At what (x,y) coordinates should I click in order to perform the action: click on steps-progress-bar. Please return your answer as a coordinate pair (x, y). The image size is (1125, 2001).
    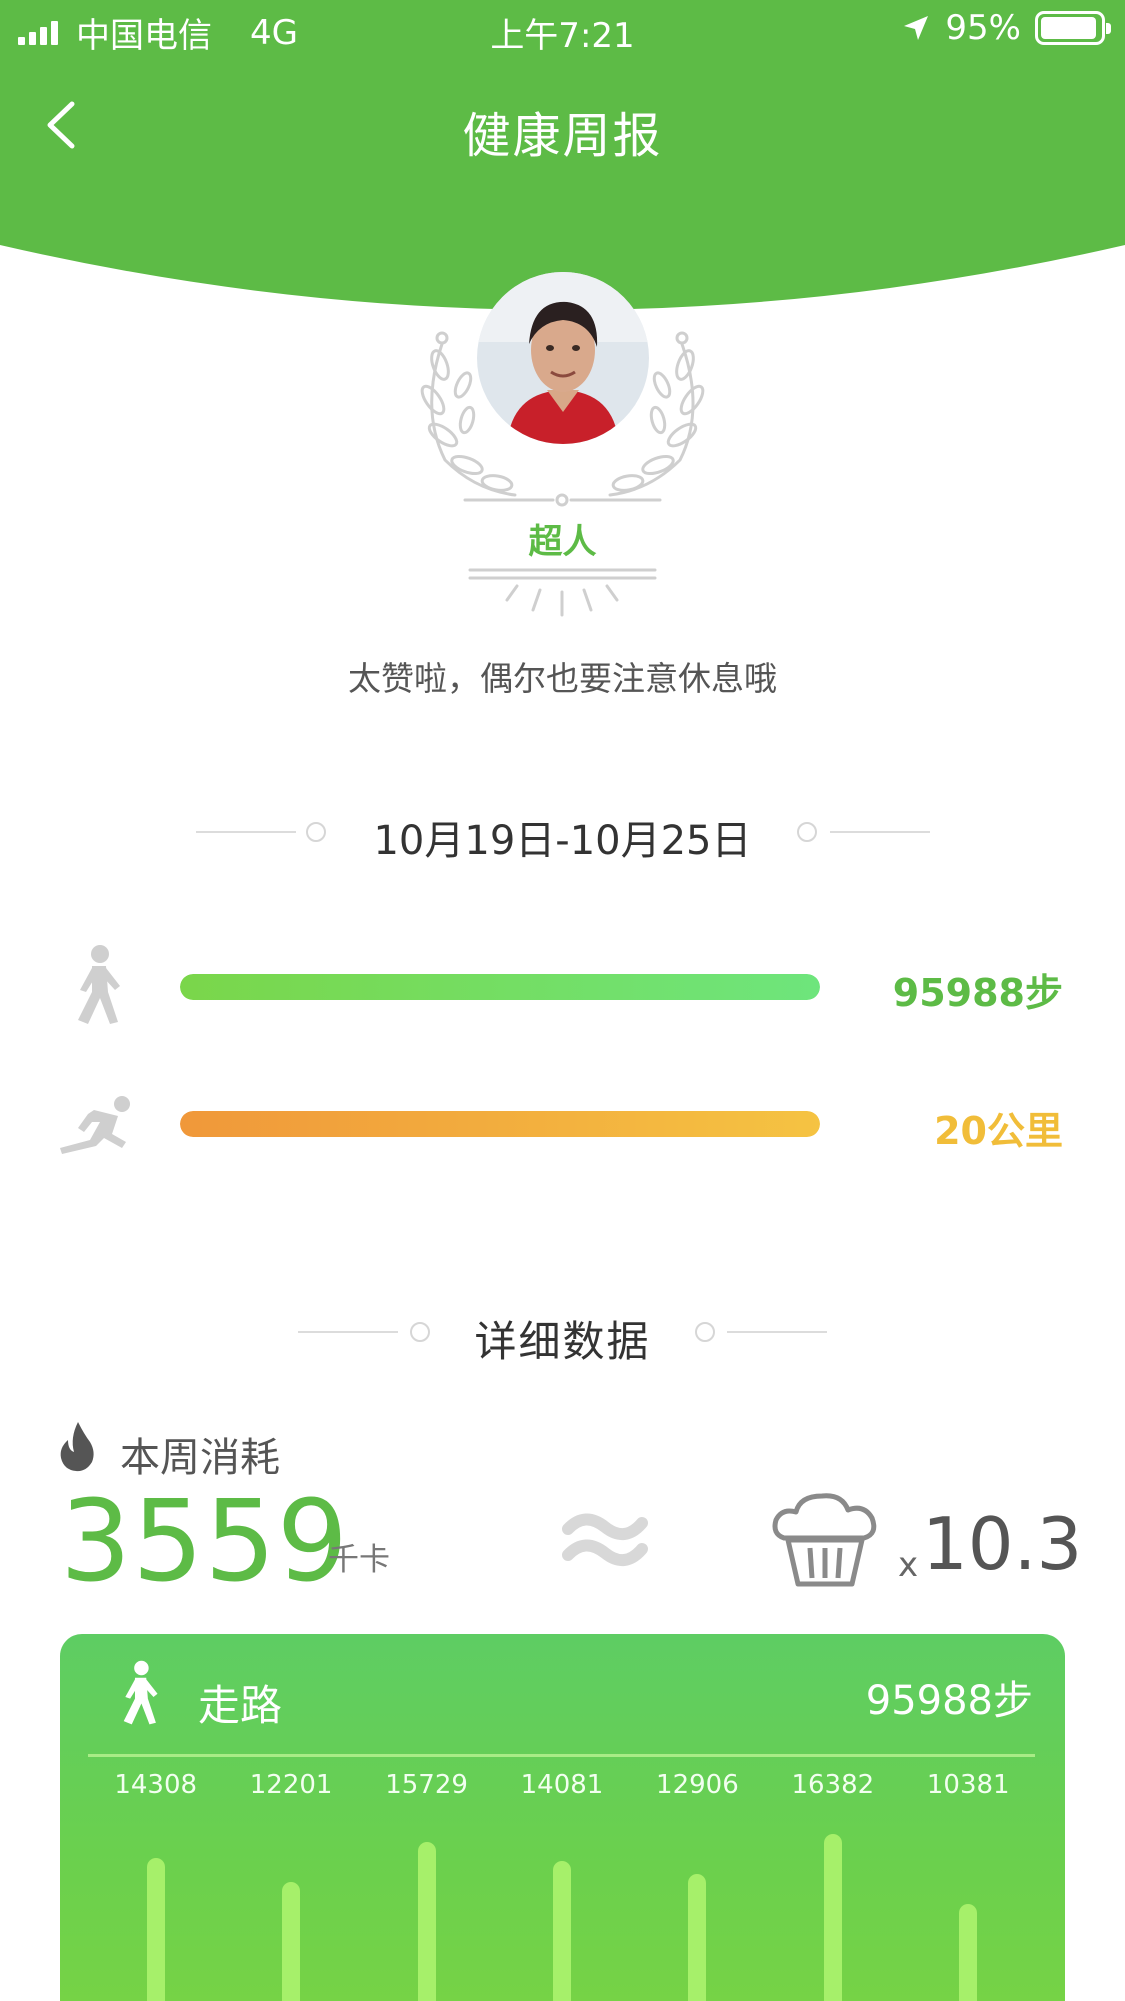
    Looking at the image, I should click on (500, 987).